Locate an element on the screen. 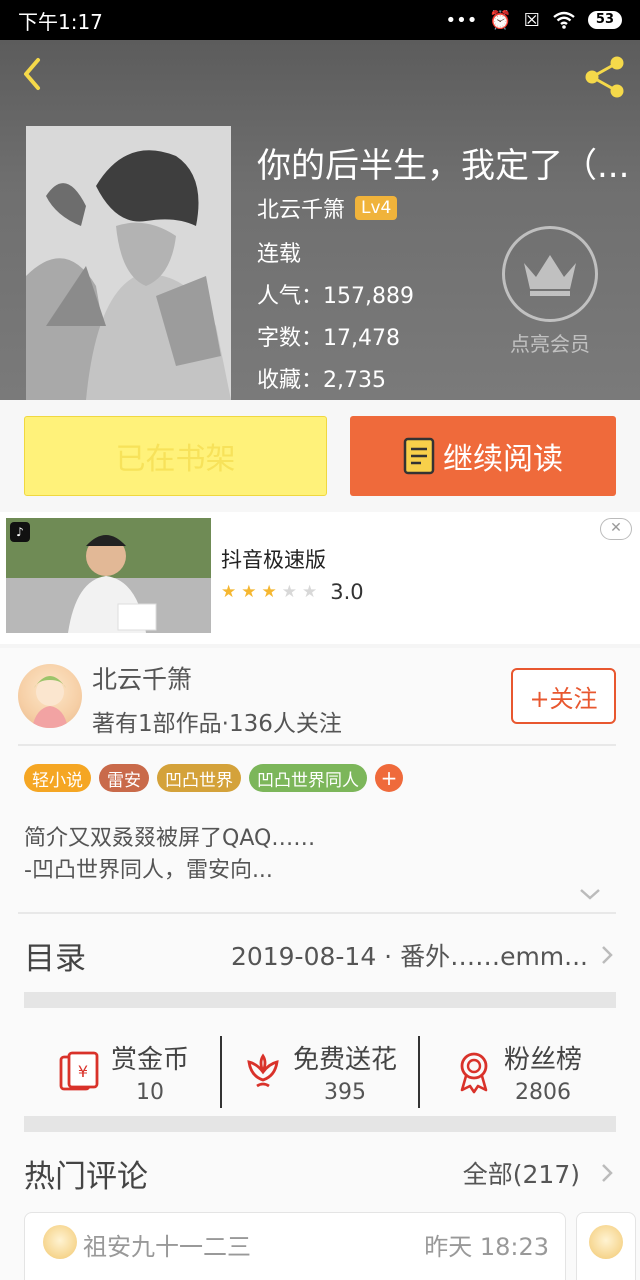 The image size is (640, 1280). stat-label: 免费送花 is located at coordinates (344, 1060).